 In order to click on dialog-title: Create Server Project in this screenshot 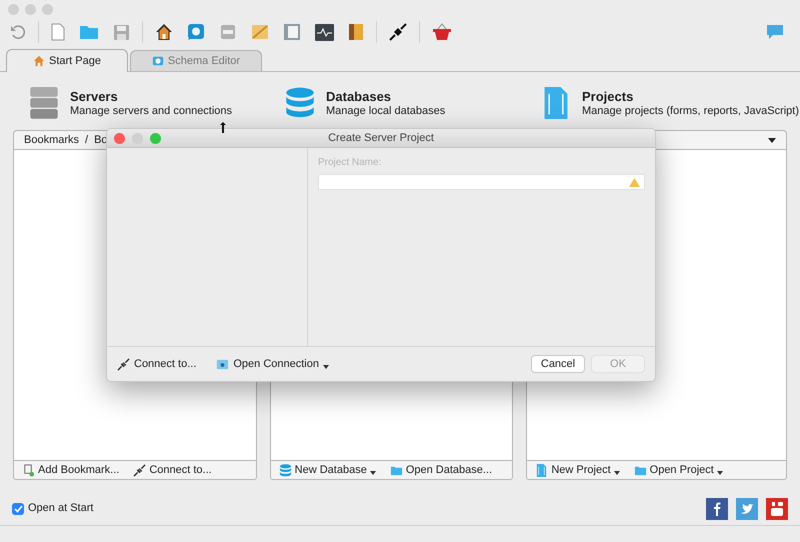, I will do `click(381, 138)`.